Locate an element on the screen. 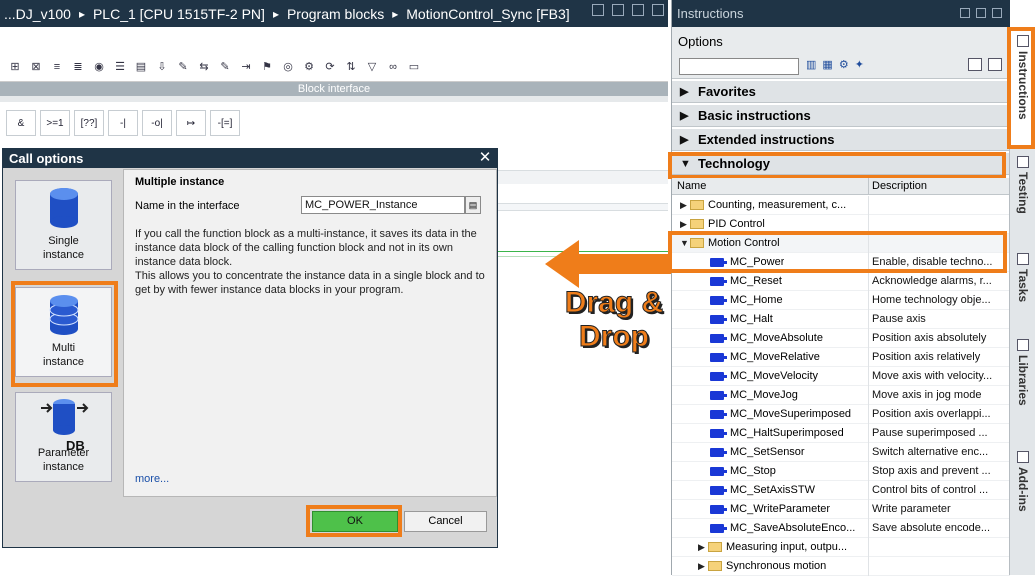 This screenshot has height=576, width=1035. options-icon: ⚙ is located at coordinates (844, 64).